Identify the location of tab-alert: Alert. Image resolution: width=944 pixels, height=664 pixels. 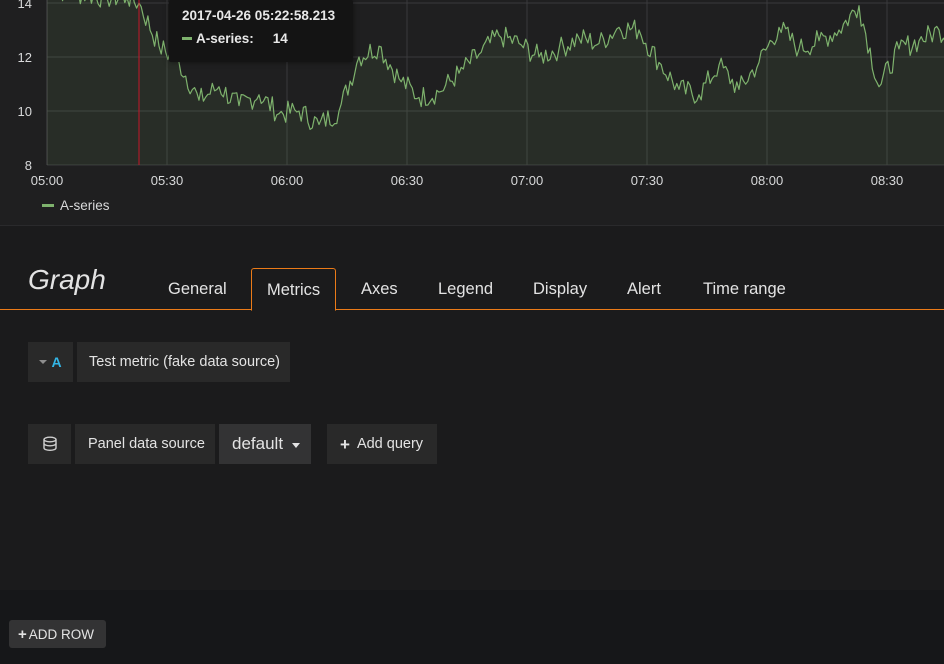
(644, 289).